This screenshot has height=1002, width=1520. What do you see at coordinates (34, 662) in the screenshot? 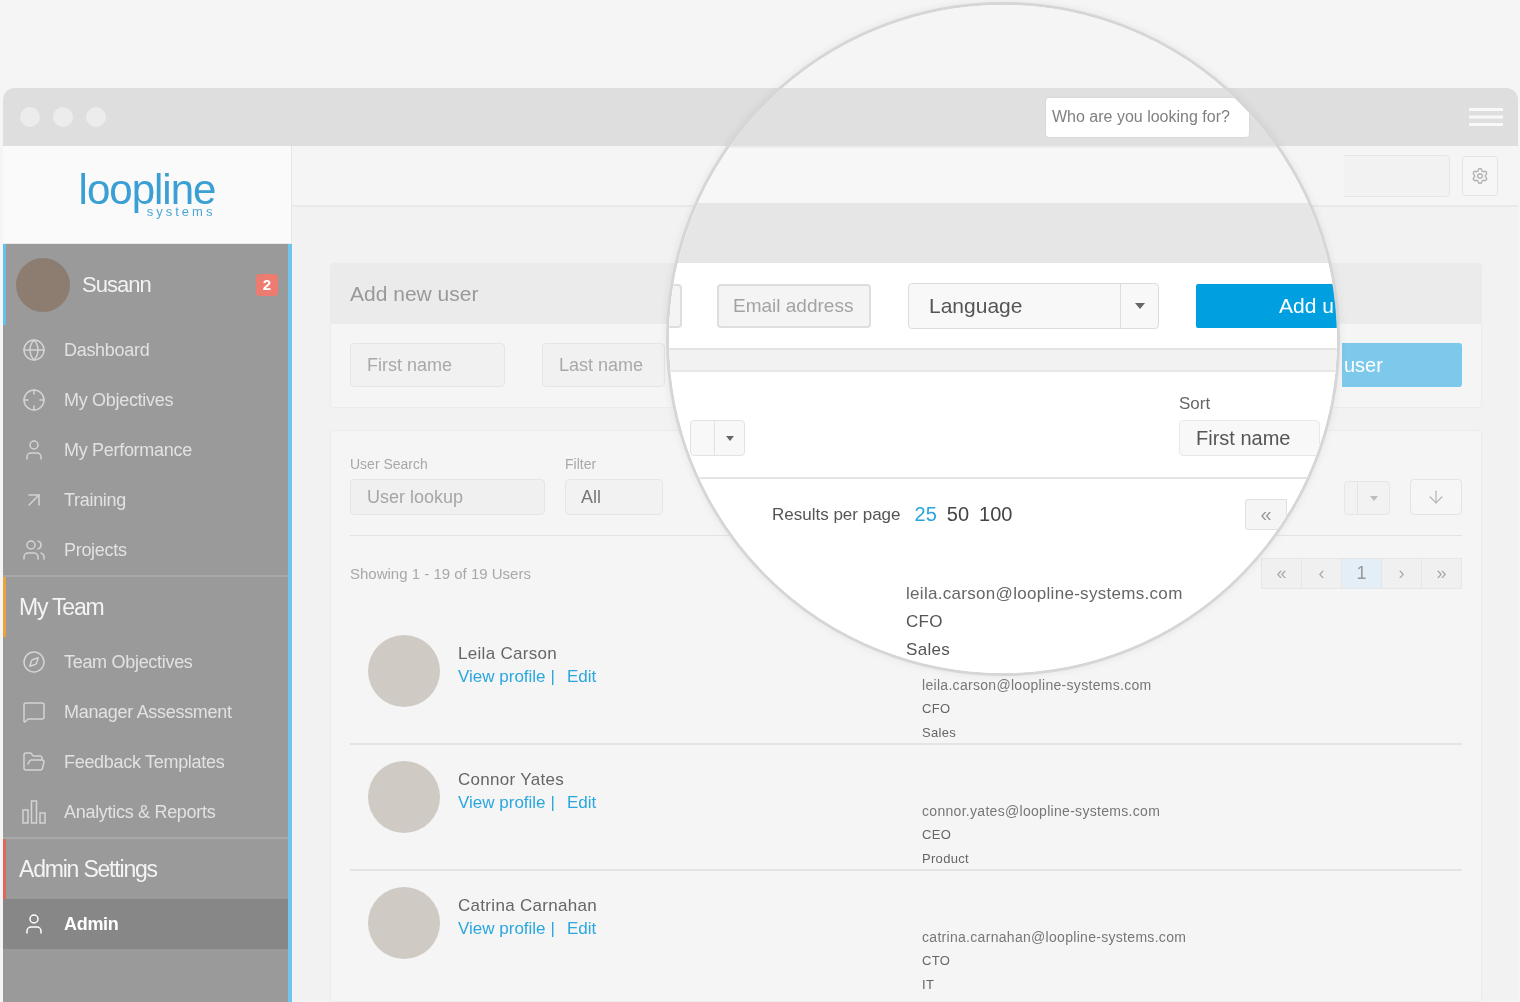
I see `compass-icon` at bounding box center [34, 662].